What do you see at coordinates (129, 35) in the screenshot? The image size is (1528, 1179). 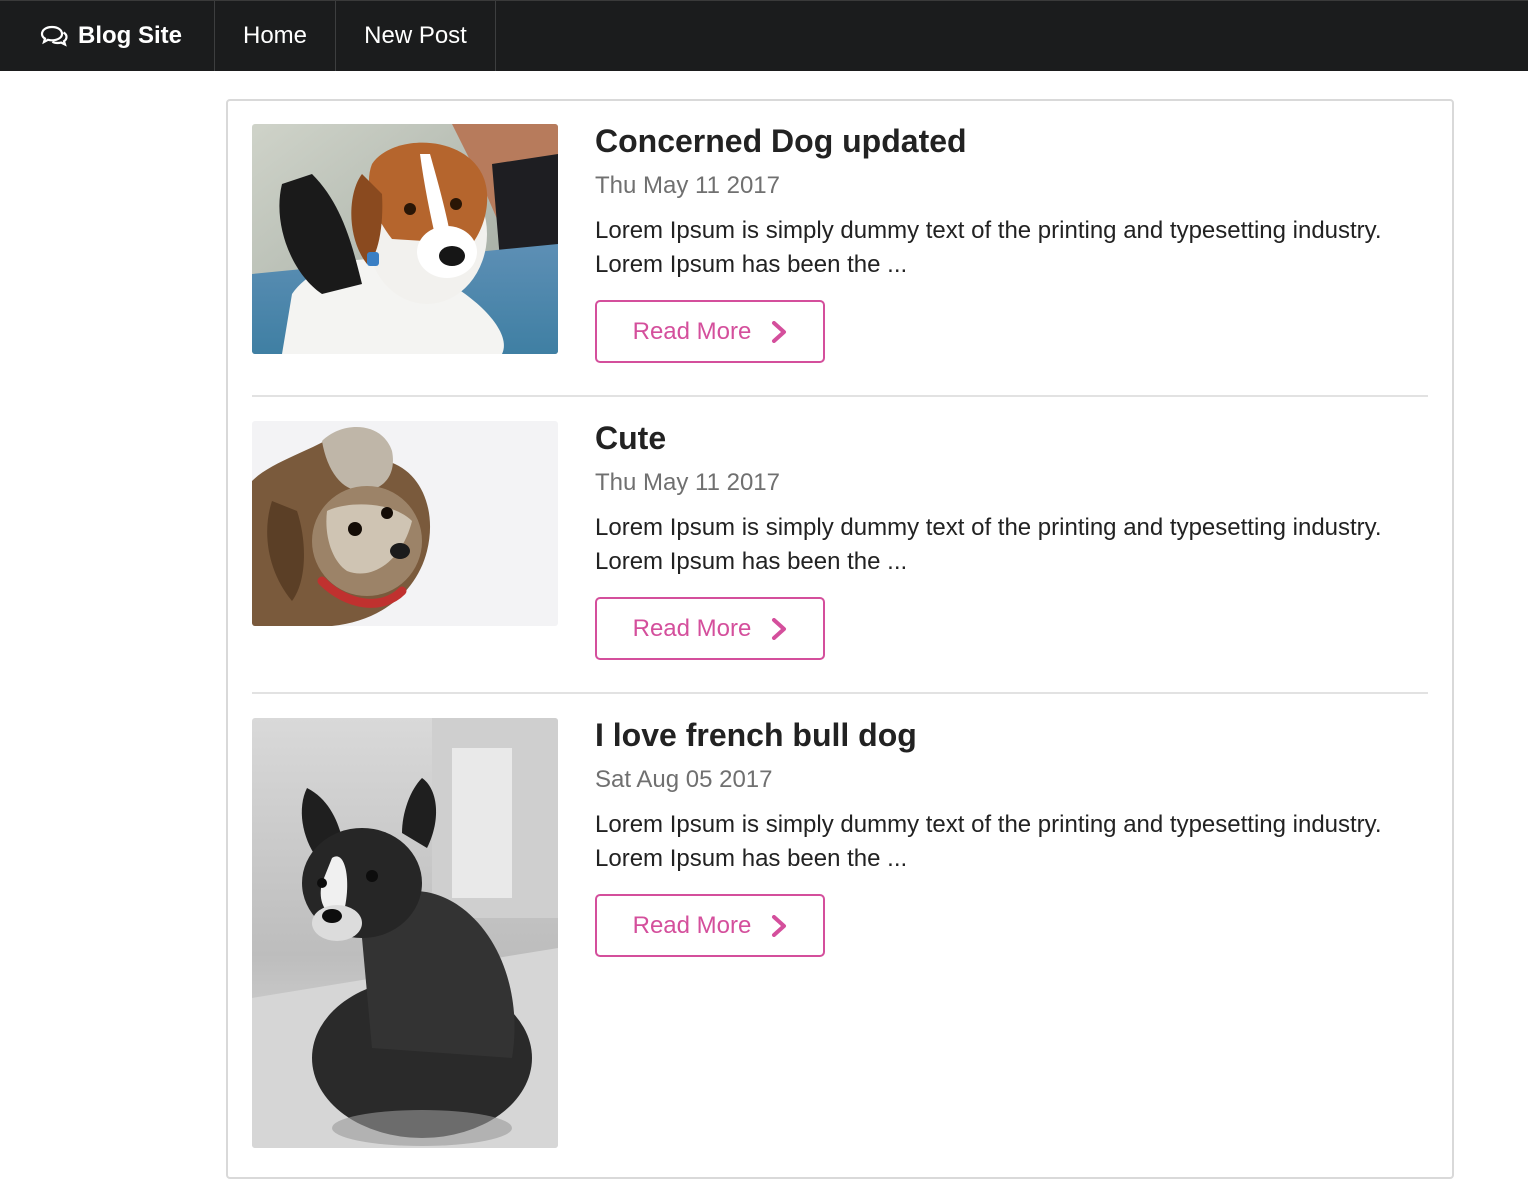 I see `brand-label: Blog Site` at bounding box center [129, 35].